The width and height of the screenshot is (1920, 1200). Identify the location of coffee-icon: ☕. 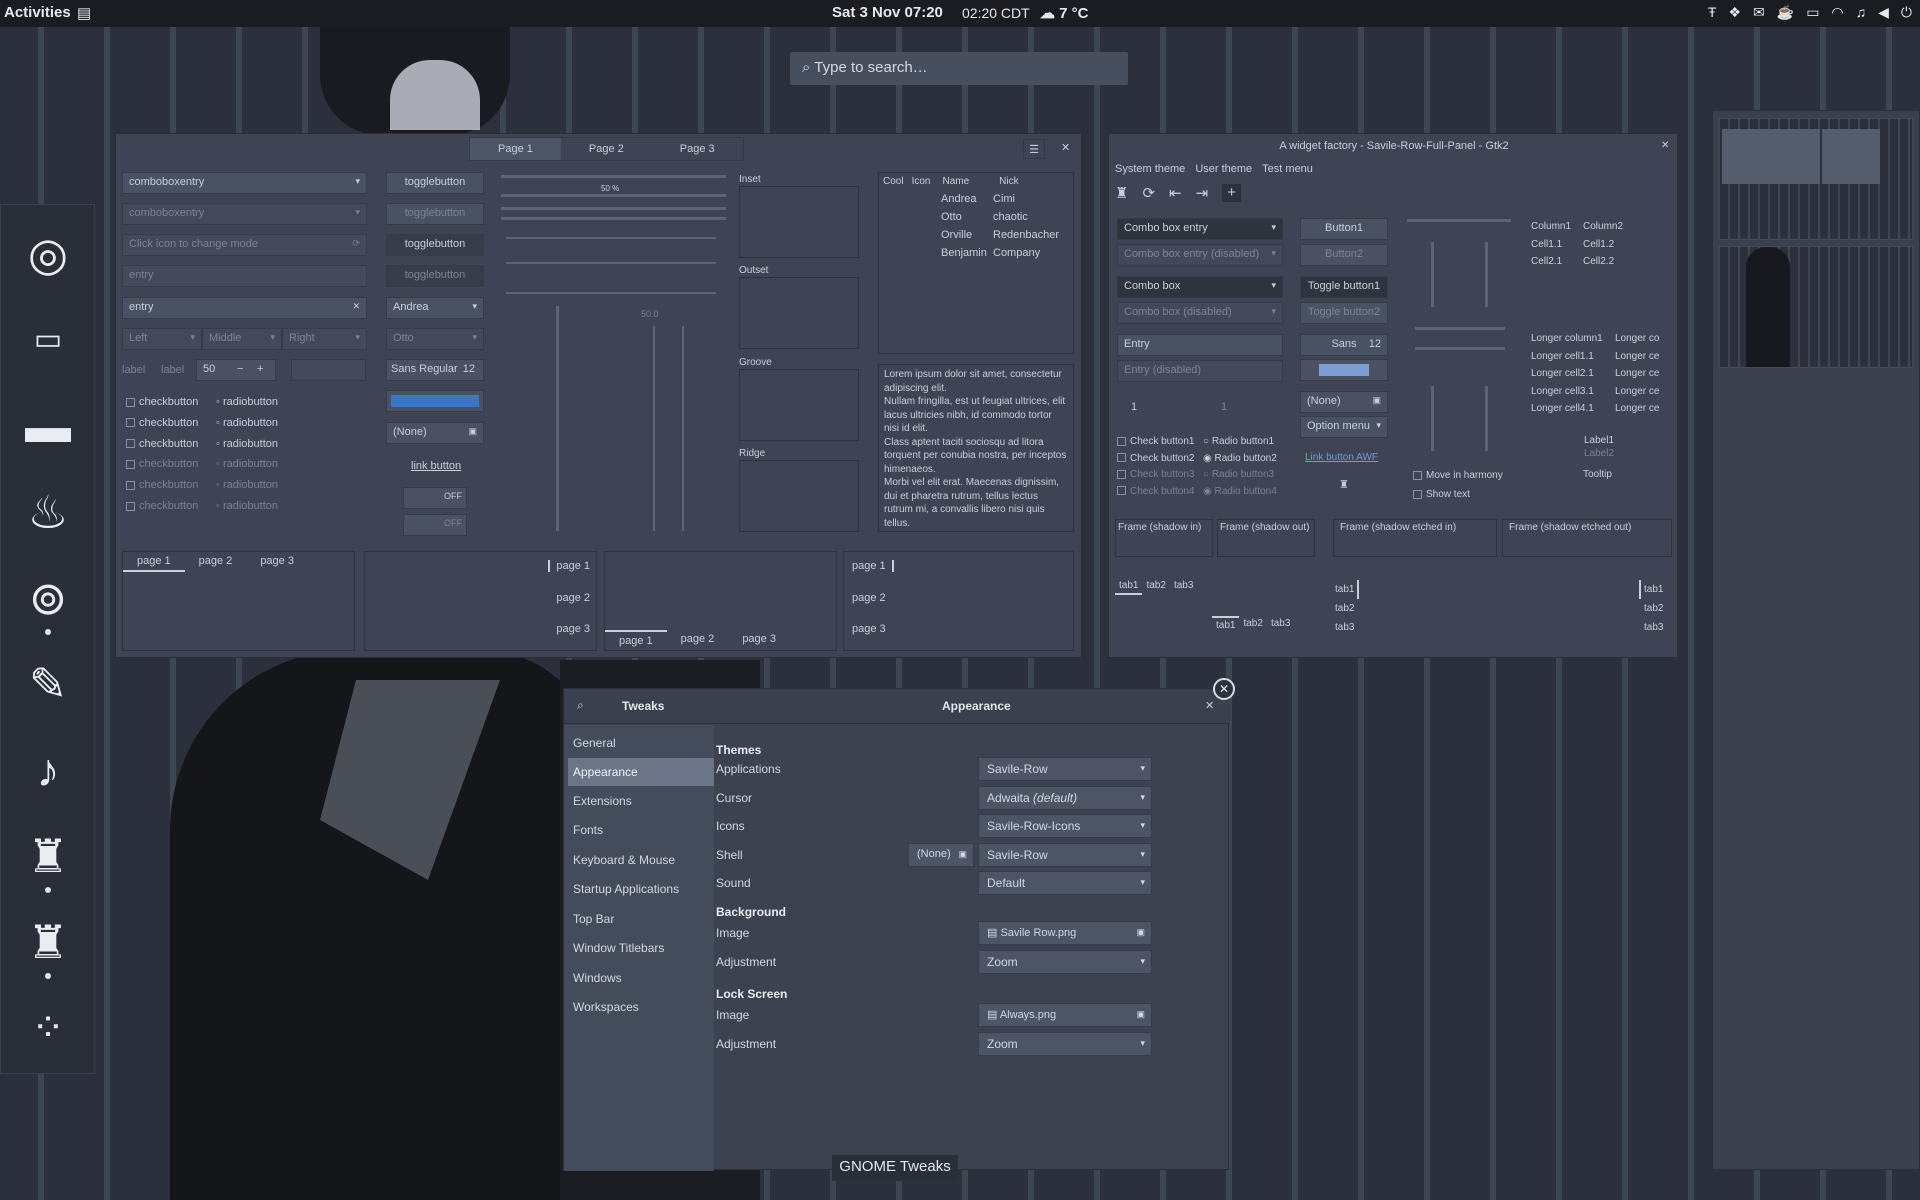
(1785, 12).